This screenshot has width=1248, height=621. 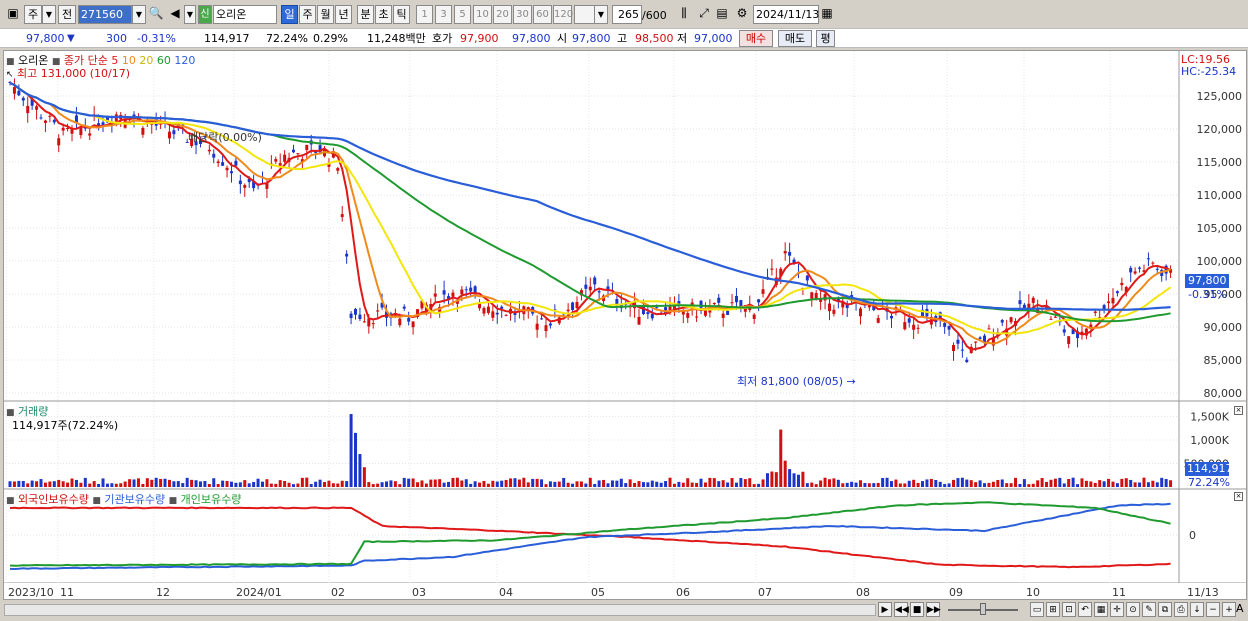 What do you see at coordinates (901, 609) in the screenshot?
I see `scroll-first-icon: ◀◀` at bounding box center [901, 609].